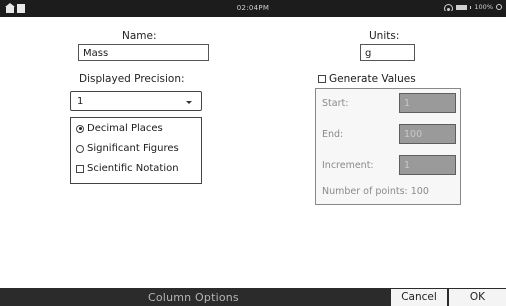  Describe the element at coordinates (133, 168) in the screenshot. I see `scientific-notation-label: Scientific Notation` at that location.